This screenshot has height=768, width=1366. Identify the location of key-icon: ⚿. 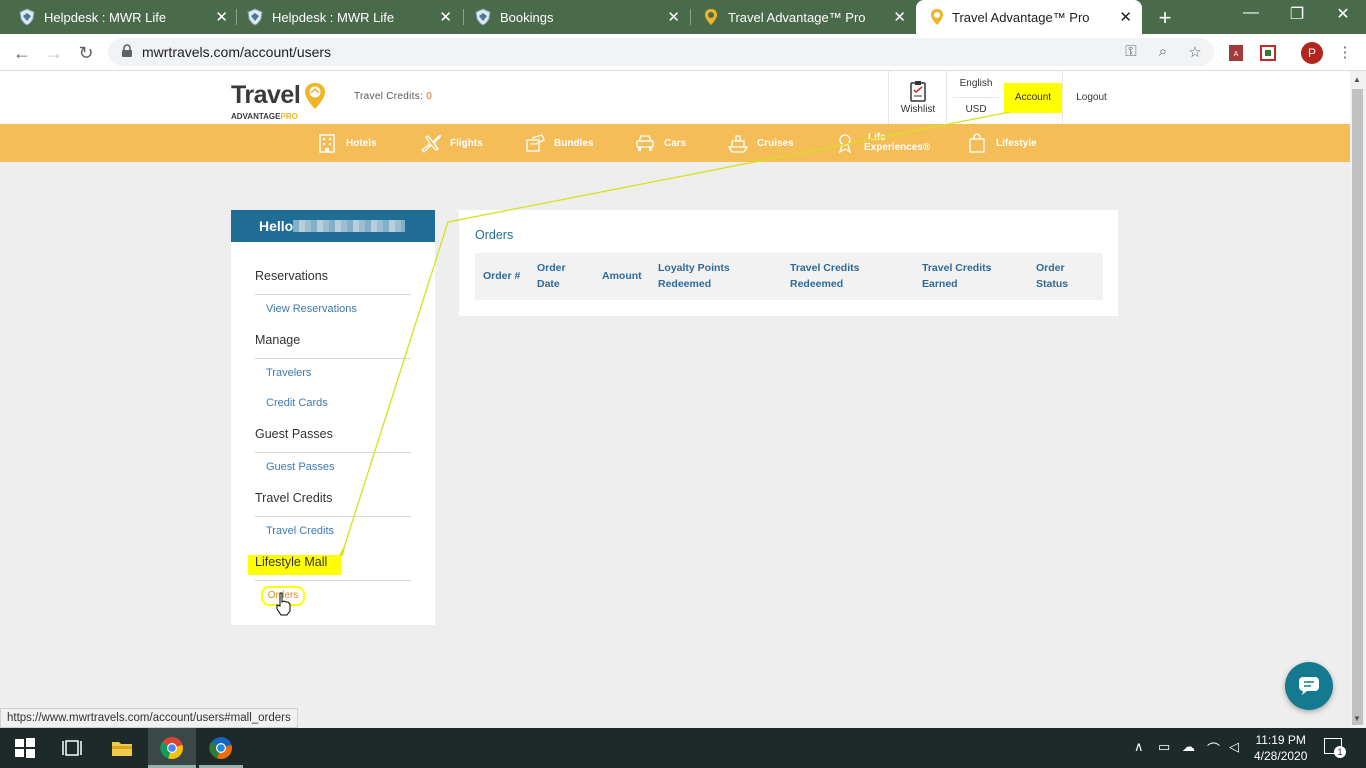
(1131, 53).